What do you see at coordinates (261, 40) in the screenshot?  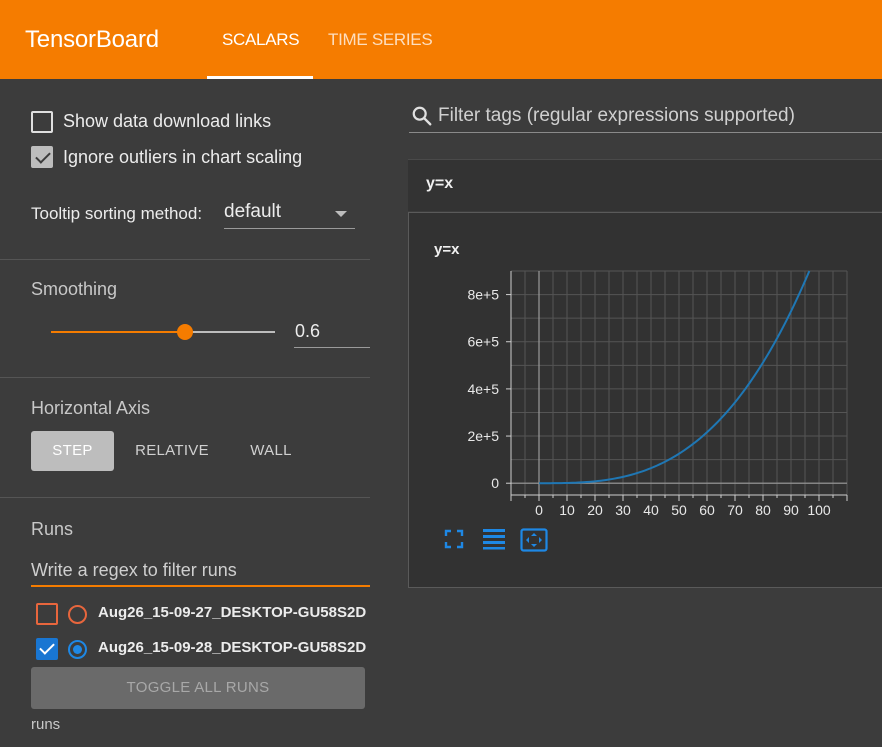 I see `tab-scalars: SCALARS` at bounding box center [261, 40].